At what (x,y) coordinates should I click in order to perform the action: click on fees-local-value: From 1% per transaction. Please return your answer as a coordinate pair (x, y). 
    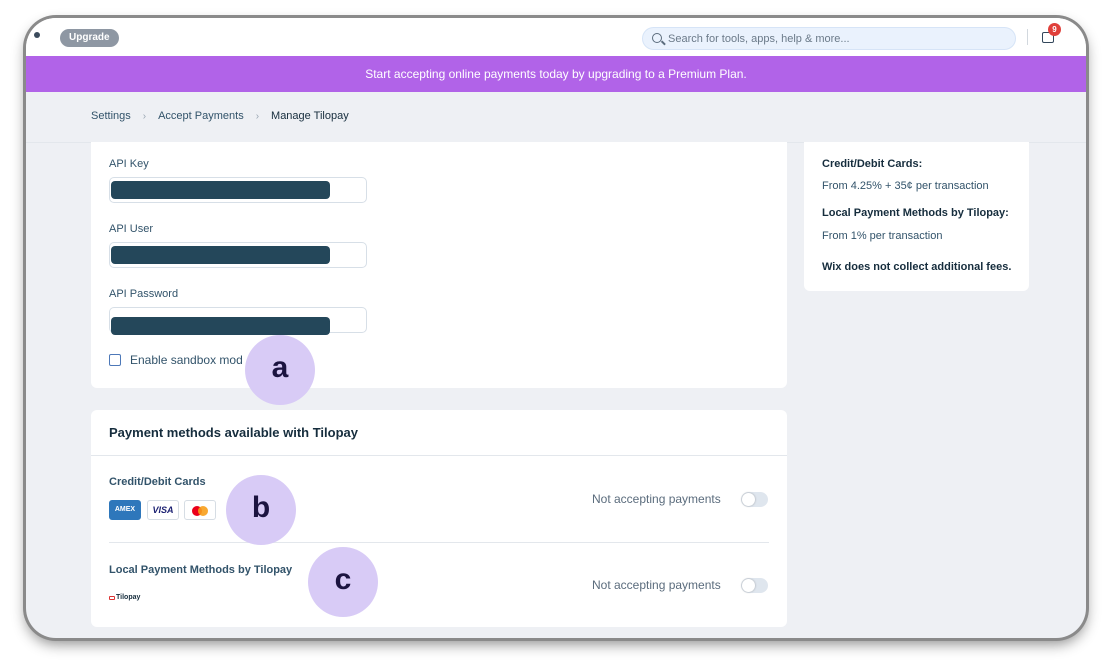
    Looking at the image, I should click on (882, 236).